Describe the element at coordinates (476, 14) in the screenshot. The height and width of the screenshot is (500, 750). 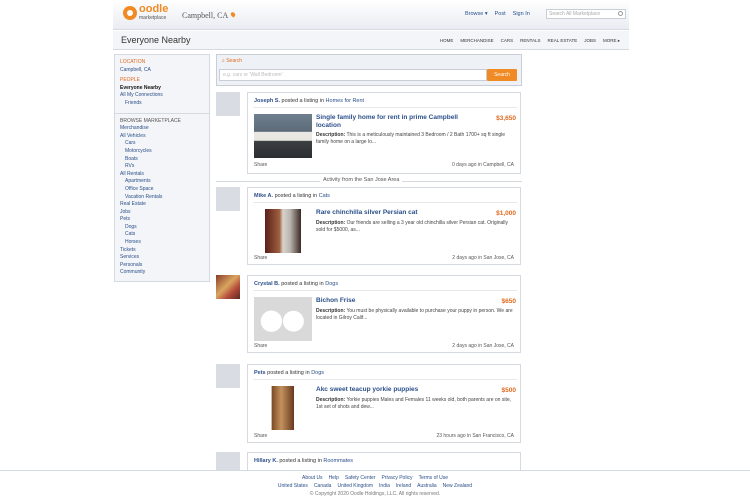
I see `nav-browse: Browse ▾` at that location.